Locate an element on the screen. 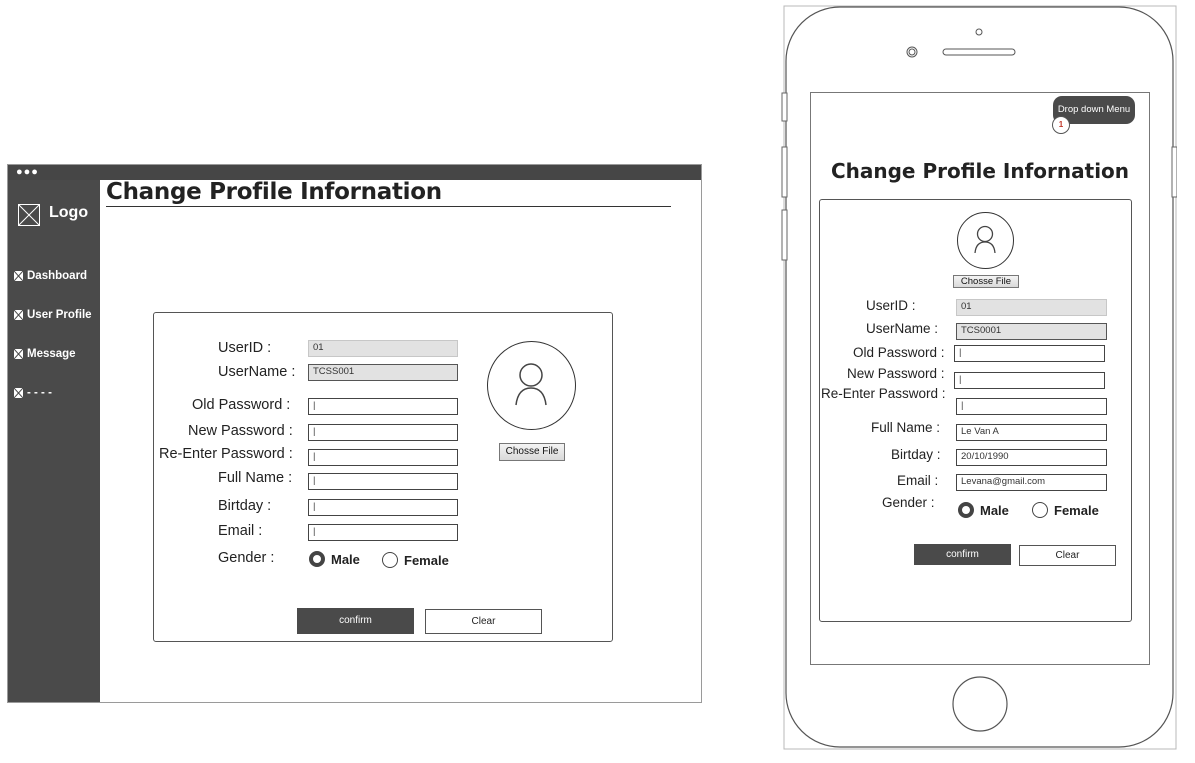  email-input: Levana@gmail.com is located at coordinates (1031, 482).